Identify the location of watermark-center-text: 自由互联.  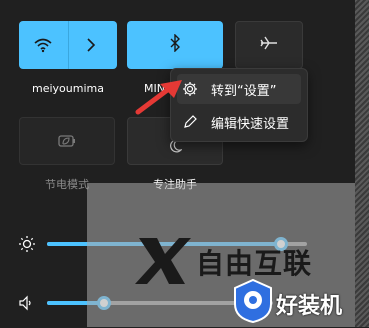
(254, 263).